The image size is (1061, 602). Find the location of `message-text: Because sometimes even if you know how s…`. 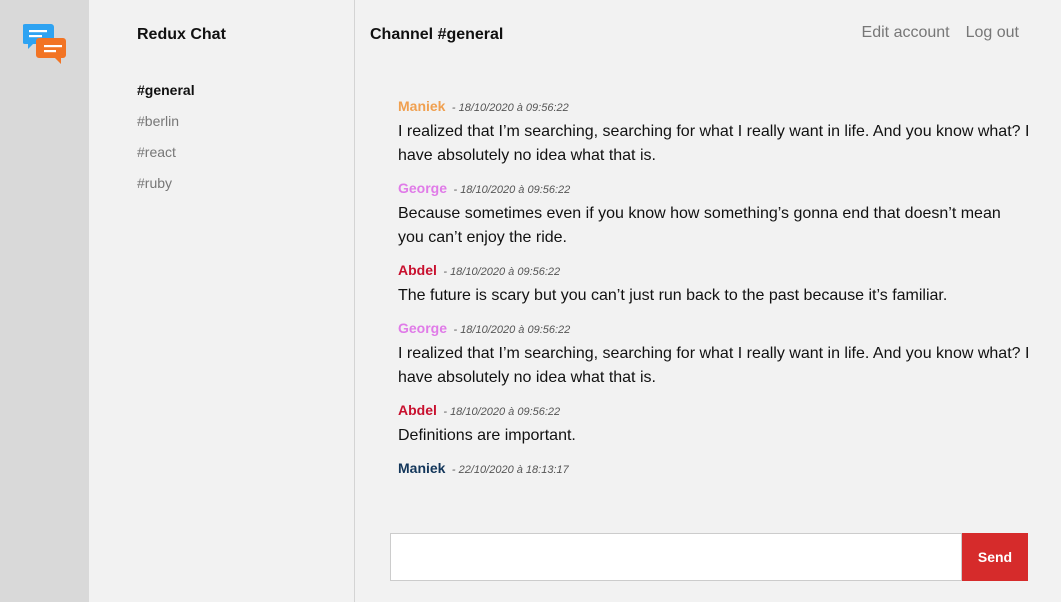

message-text: Because sometimes even if you know how s… is located at coordinates (699, 225).